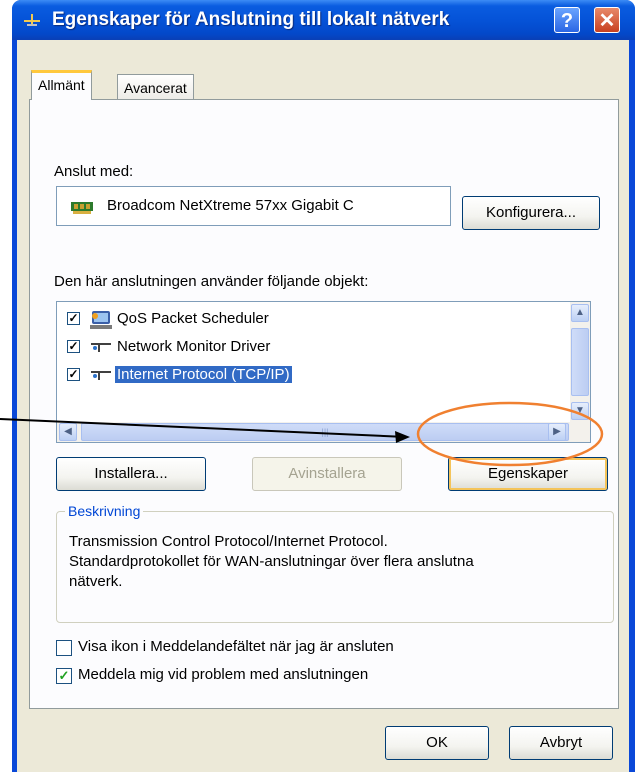 The height and width of the screenshot is (772, 635). I want to click on network-connection-icon, so click(32, 20).